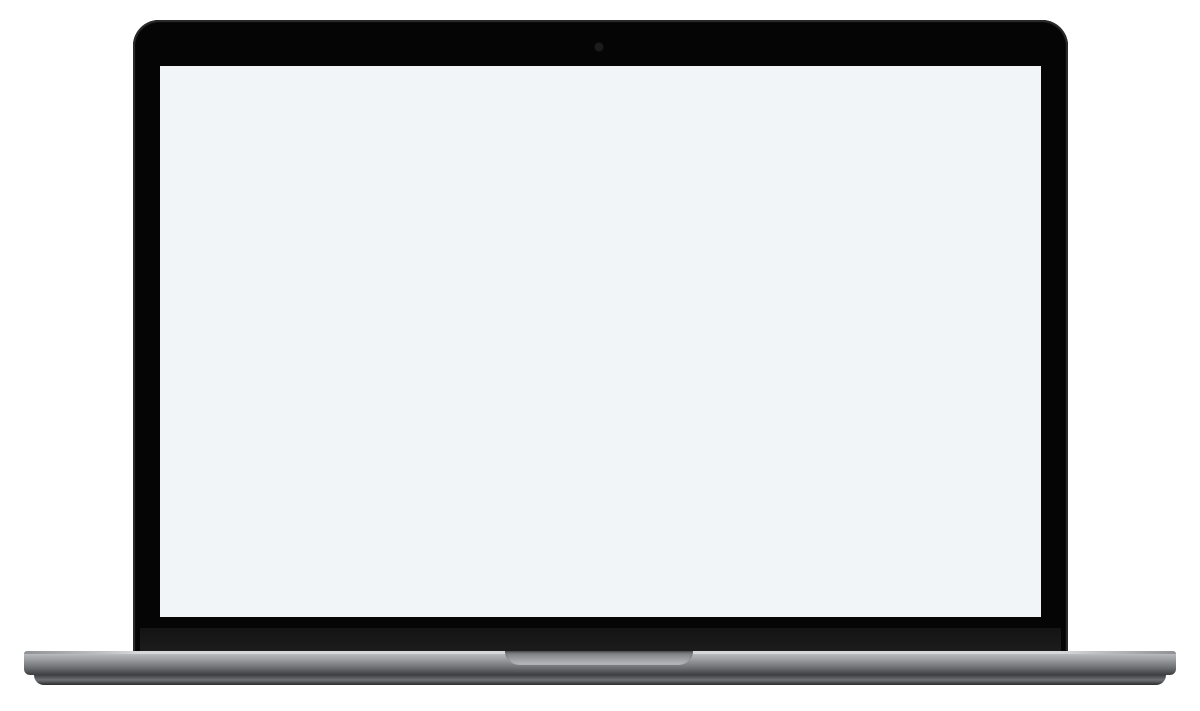  Describe the element at coordinates (600, 640) in the screenshot. I see `bezel-chin` at that location.